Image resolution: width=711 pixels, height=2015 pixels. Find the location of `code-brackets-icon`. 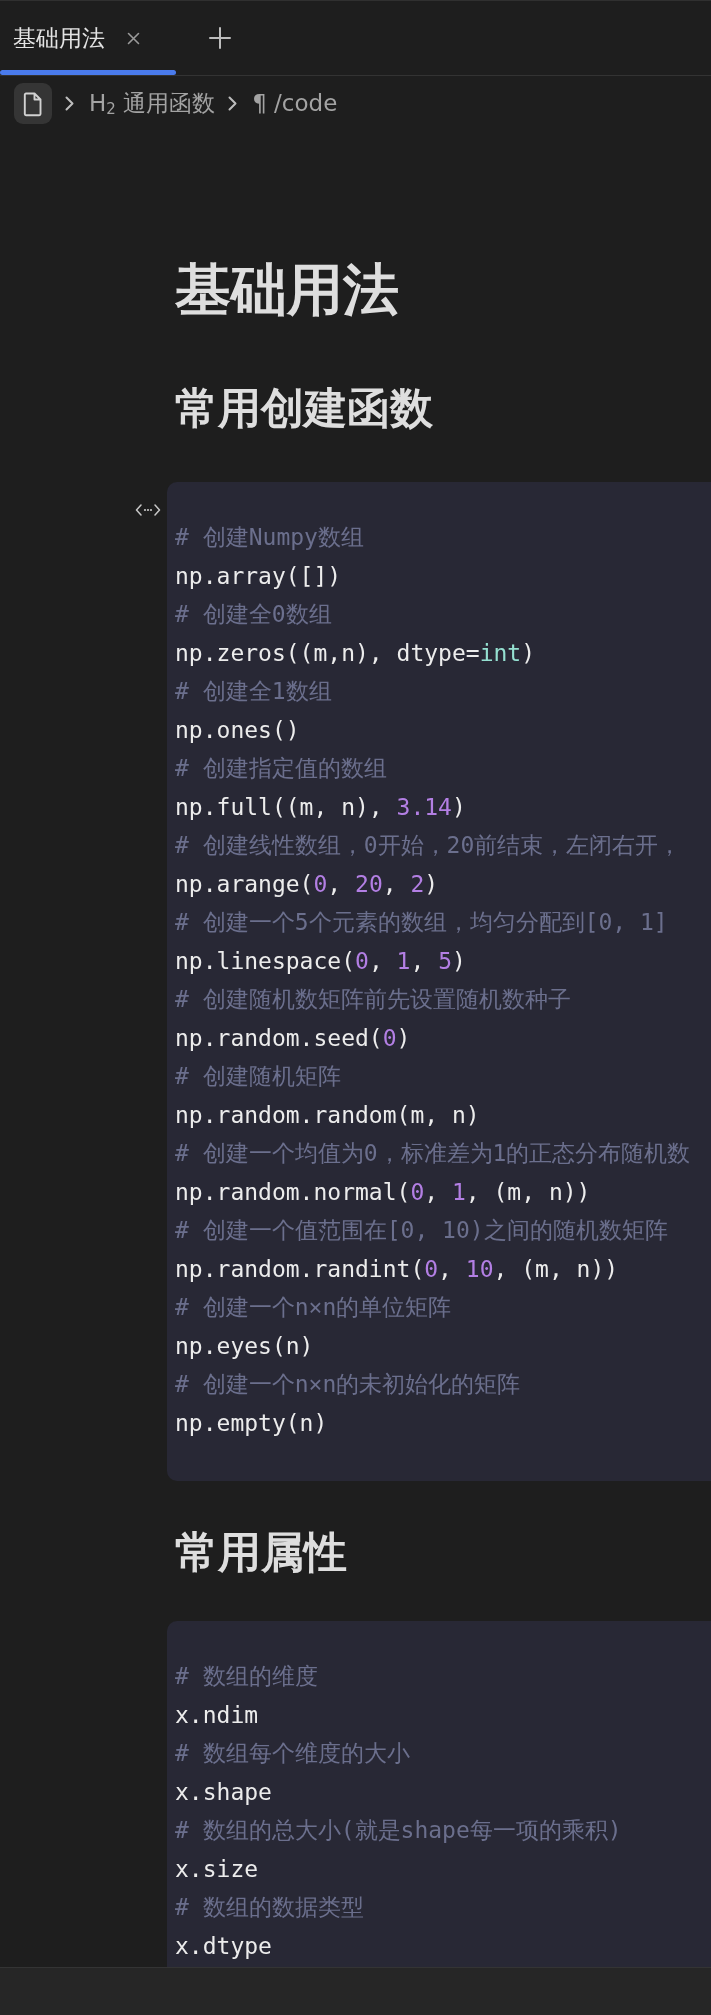

code-brackets-icon is located at coordinates (148, 510).